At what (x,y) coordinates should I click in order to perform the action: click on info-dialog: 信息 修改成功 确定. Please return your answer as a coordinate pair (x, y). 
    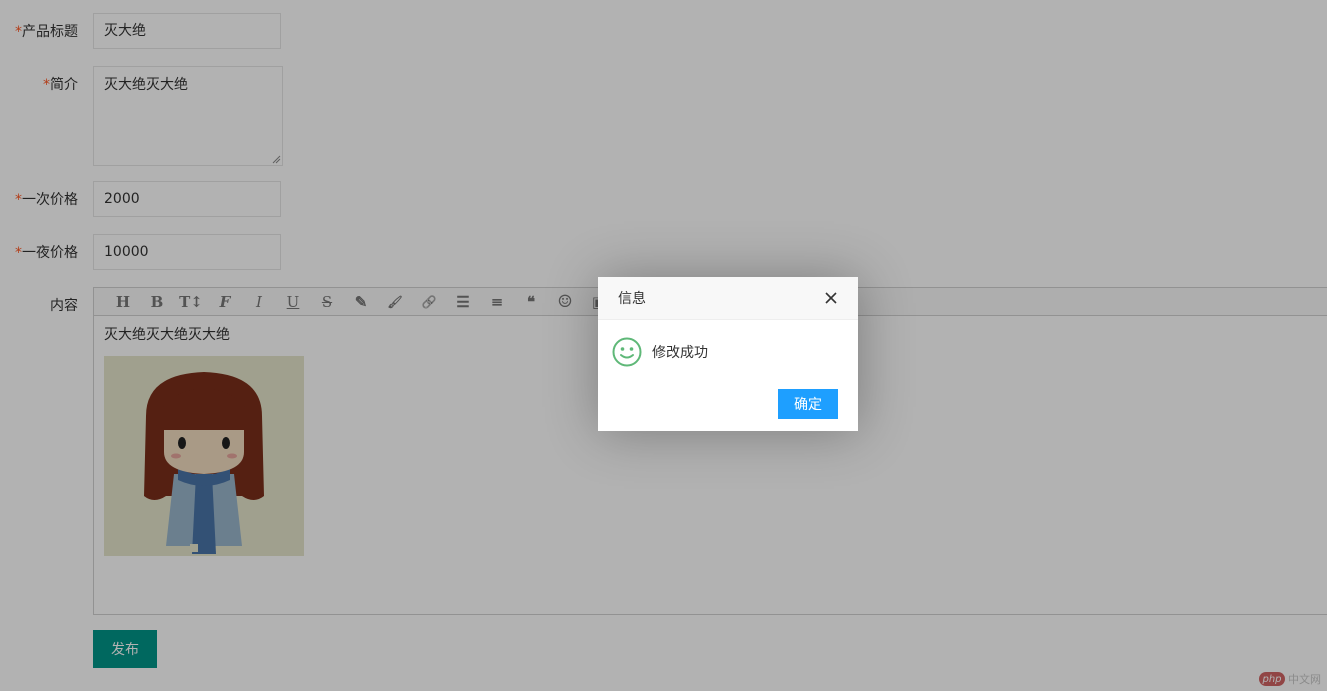
    Looking at the image, I should click on (728, 354).